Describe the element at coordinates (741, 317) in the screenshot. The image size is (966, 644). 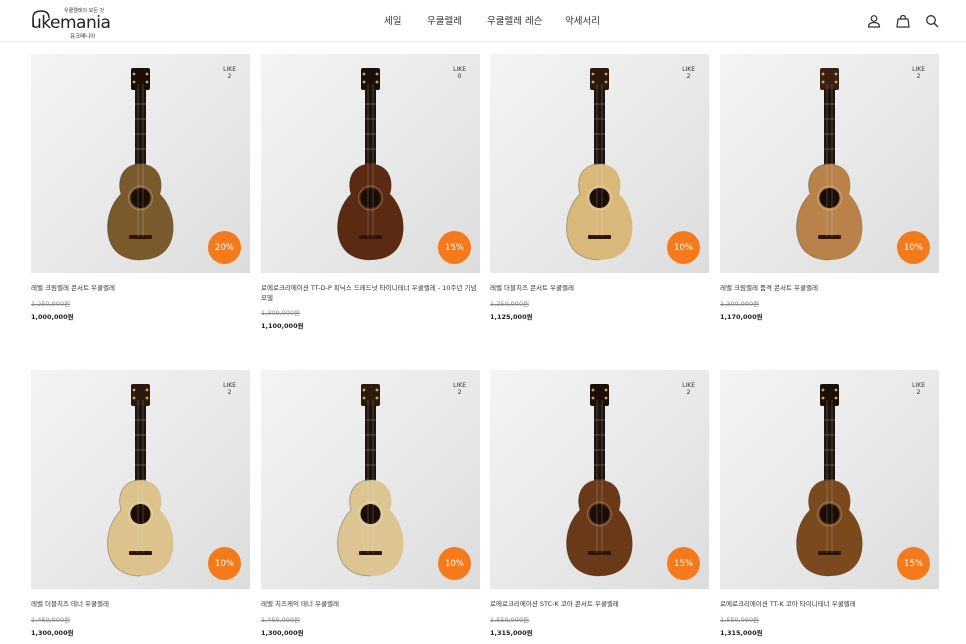
I see `sale-price: 1,170,000원` at that location.